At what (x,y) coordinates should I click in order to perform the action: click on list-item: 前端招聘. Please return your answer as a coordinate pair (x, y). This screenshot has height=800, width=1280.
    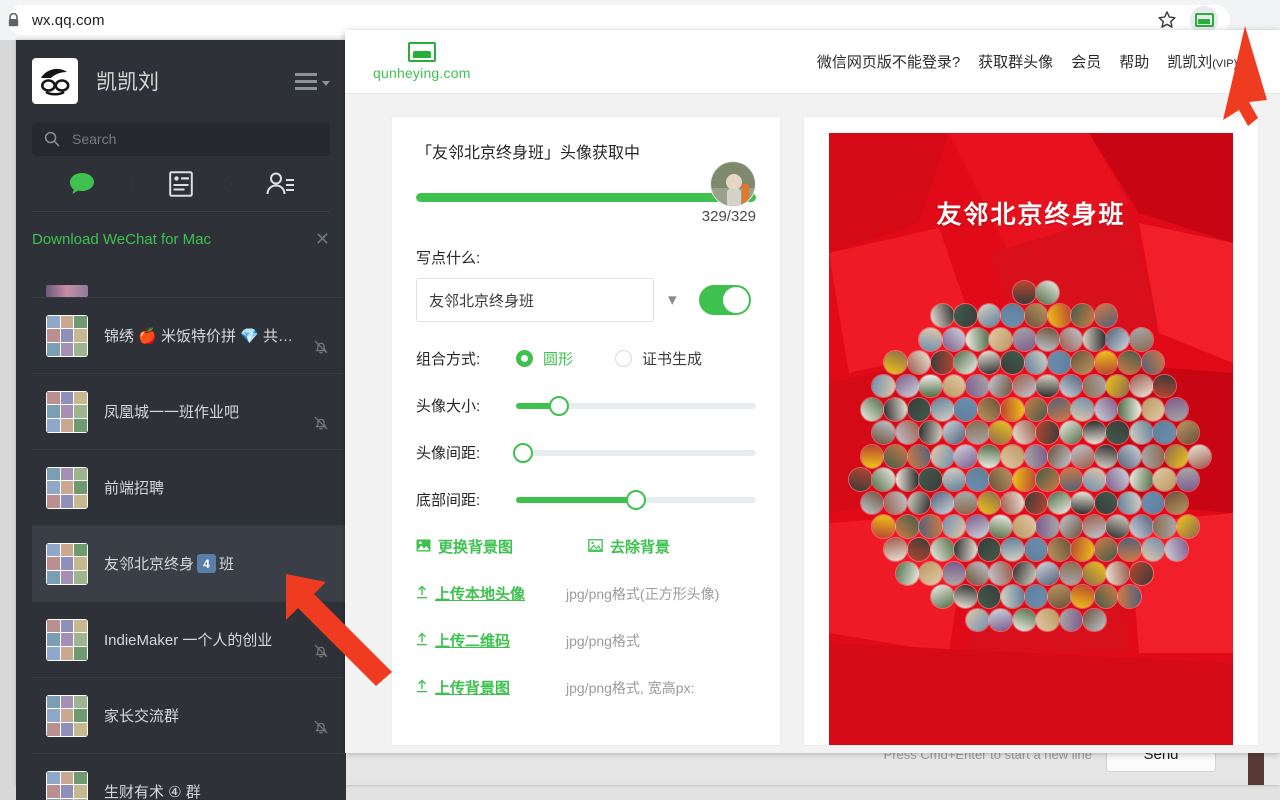
    Looking at the image, I should click on (189, 488).